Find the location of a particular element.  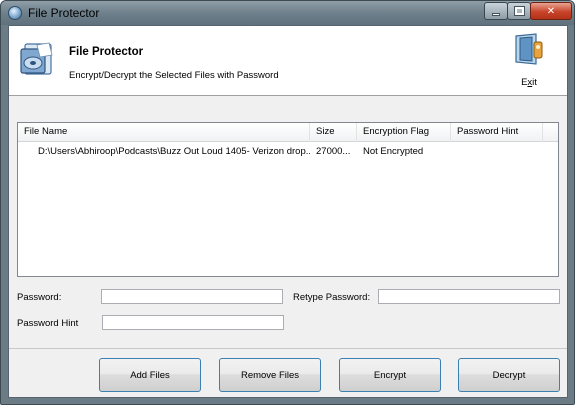

column-header-size: Size is located at coordinates (333, 132).